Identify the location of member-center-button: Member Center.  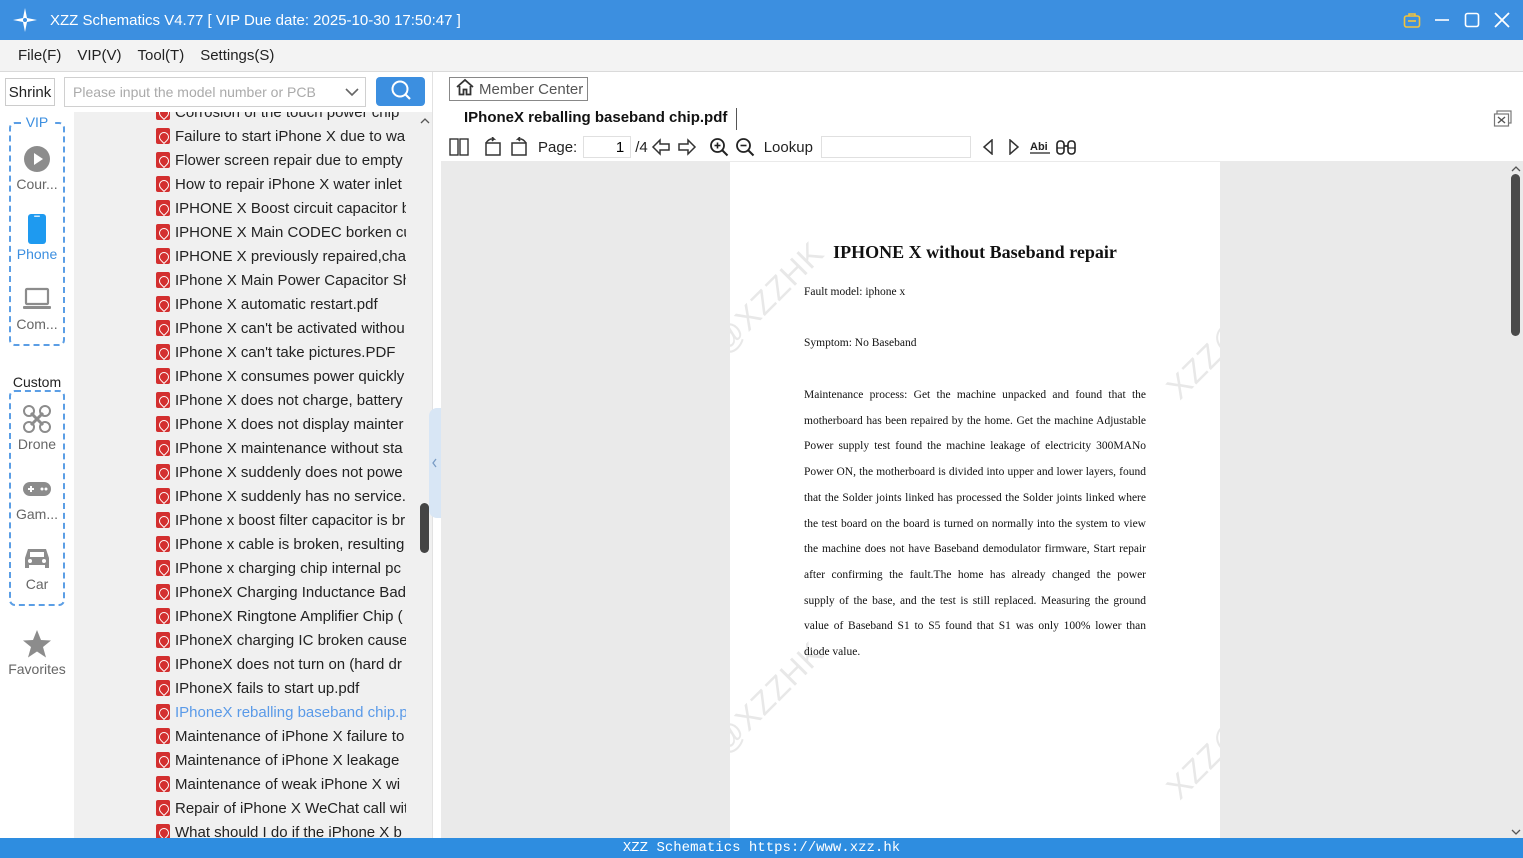
(518, 89).